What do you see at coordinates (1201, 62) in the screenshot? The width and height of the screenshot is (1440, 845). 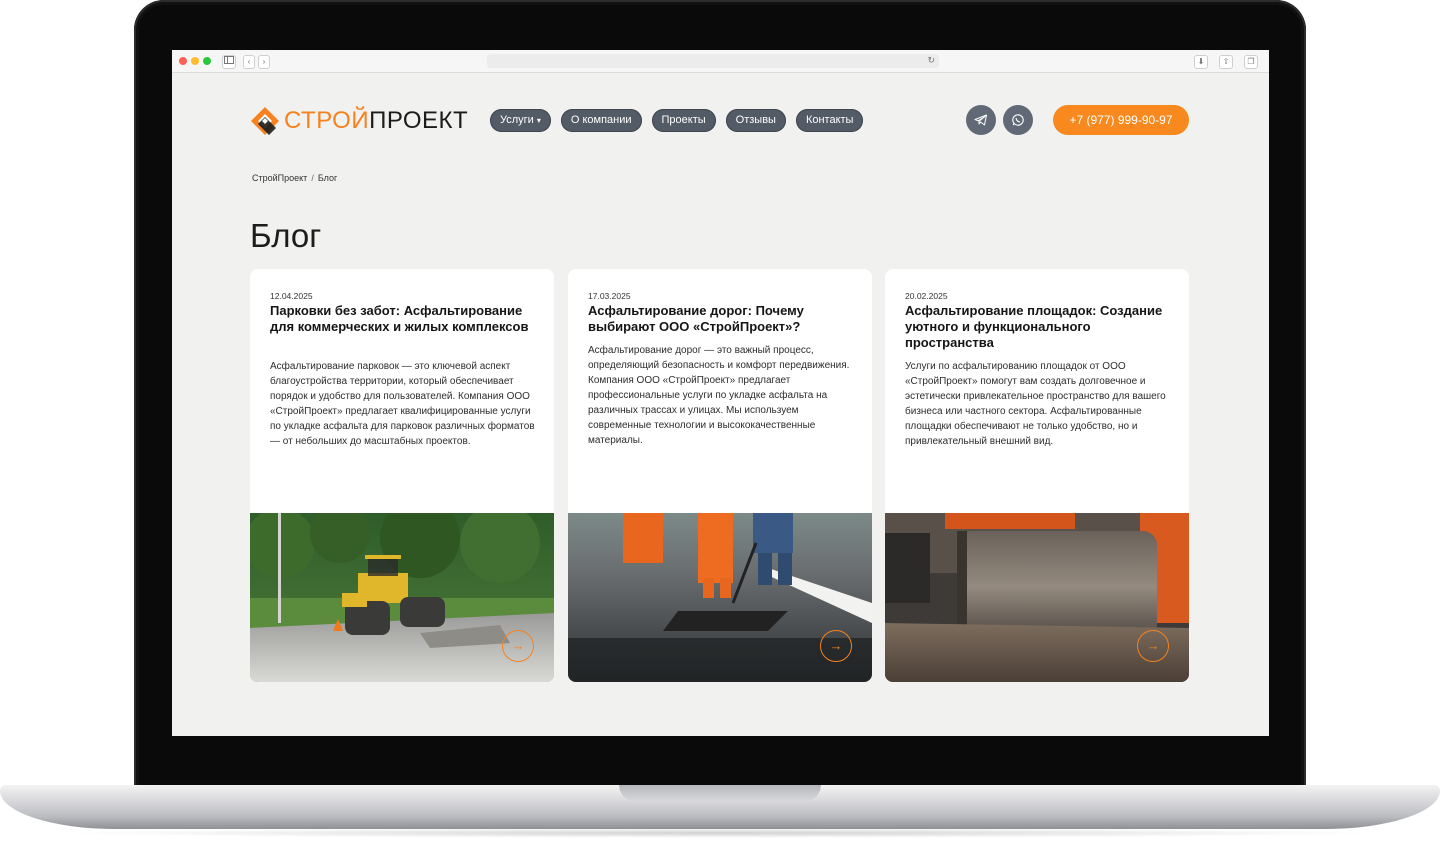 I see `download-icon: ⬇` at bounding box center [1201, 62].